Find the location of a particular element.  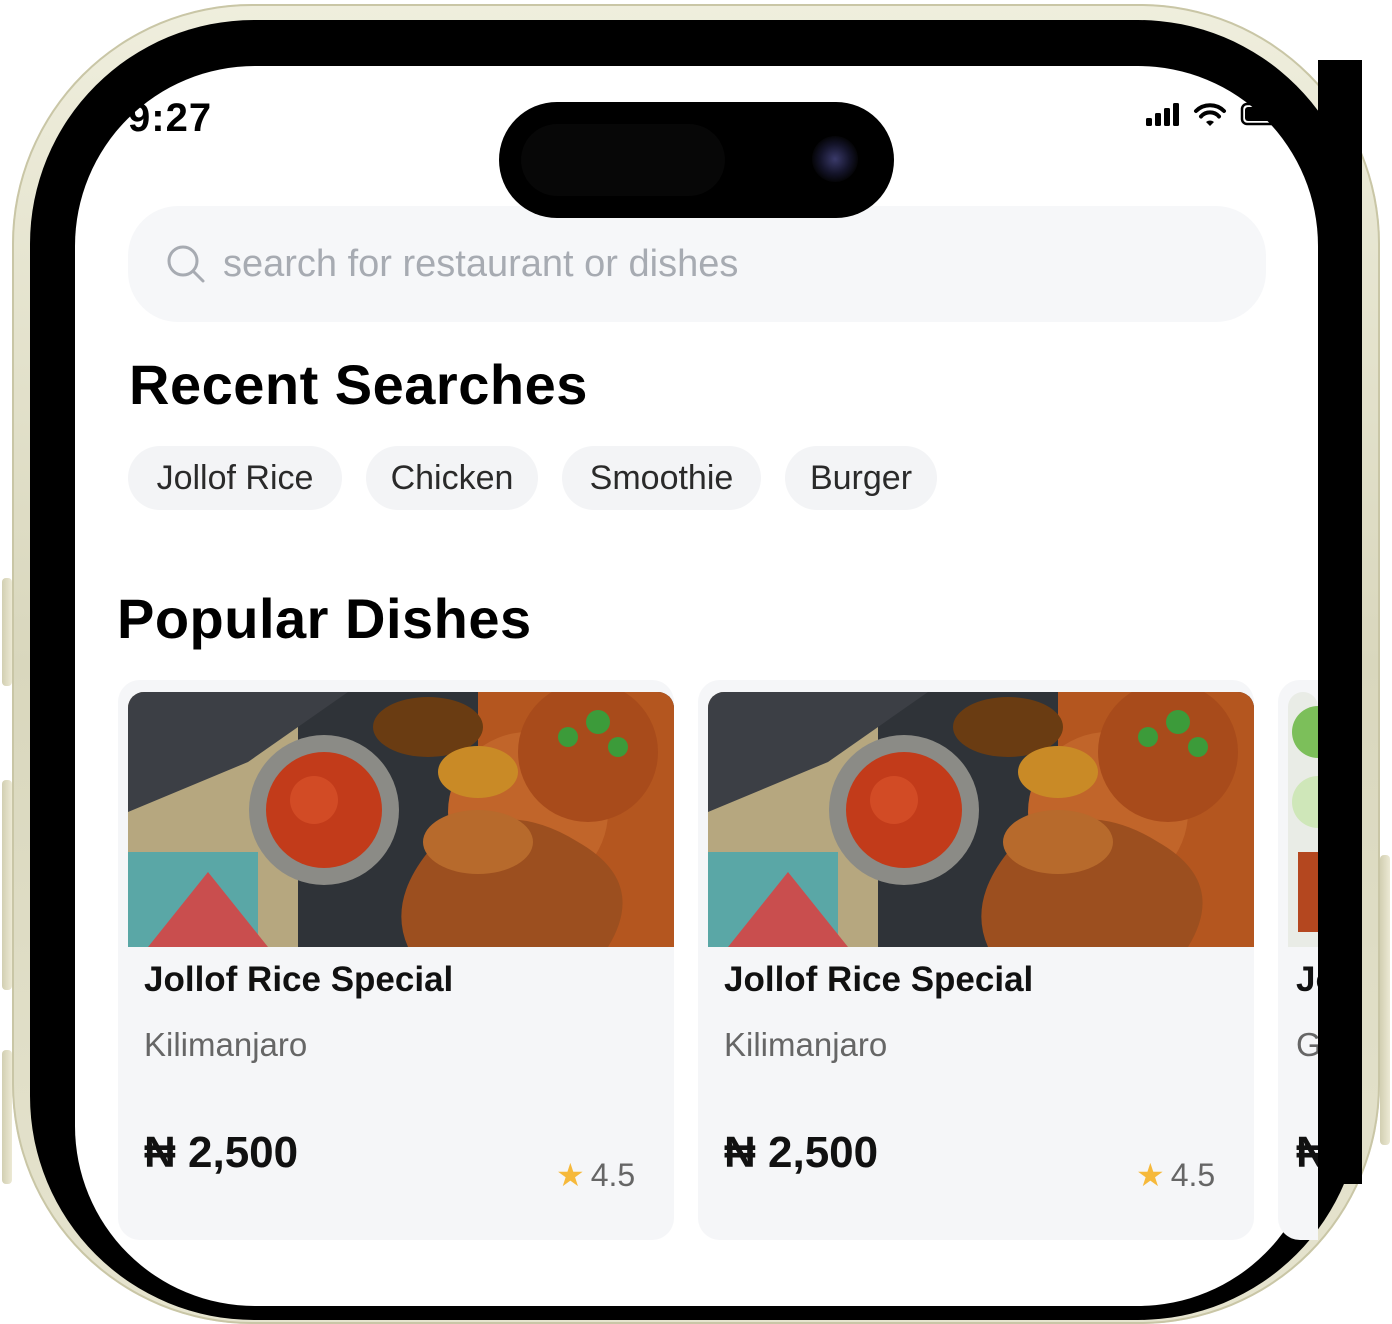

recent-chip: Smoothie is located at coordinates (661, 478).